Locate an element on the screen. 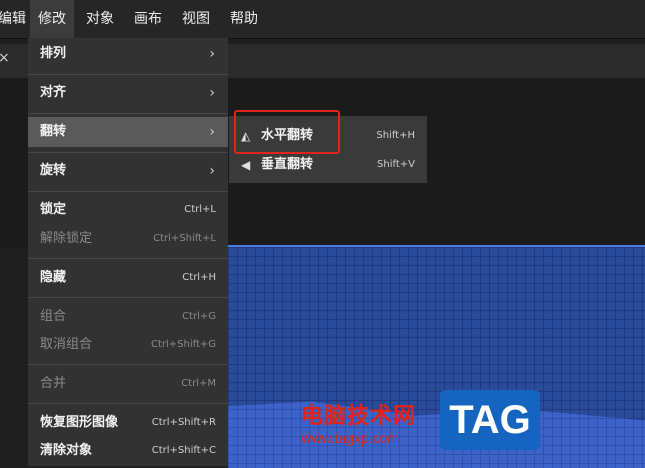  watermark-url: www.tagxp.com is located at coordinates (350, 438).